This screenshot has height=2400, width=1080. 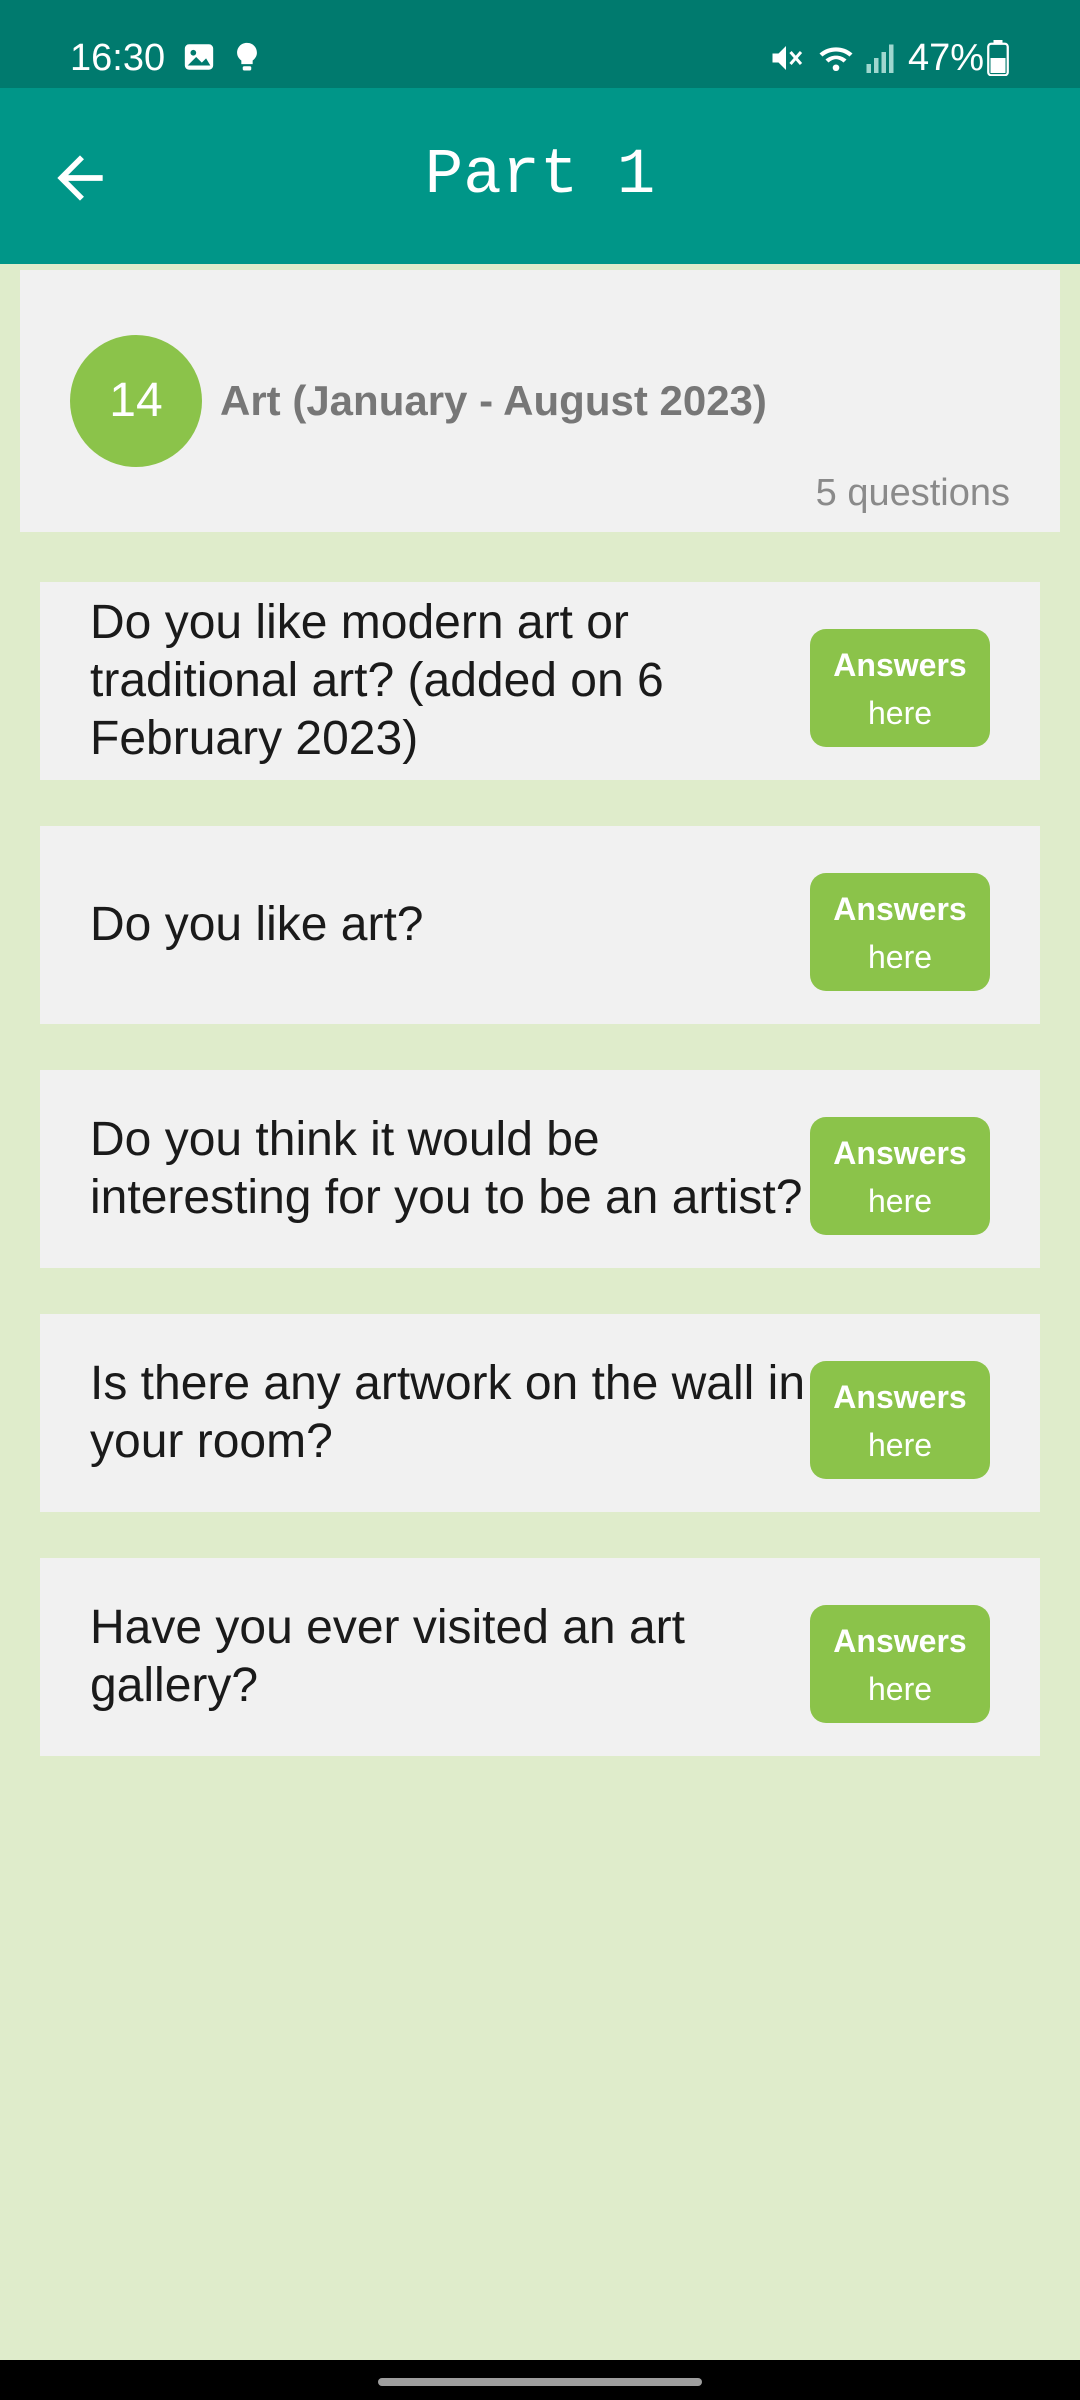 I want to click on home-gesture-handle, so click(x=540, y=2382).